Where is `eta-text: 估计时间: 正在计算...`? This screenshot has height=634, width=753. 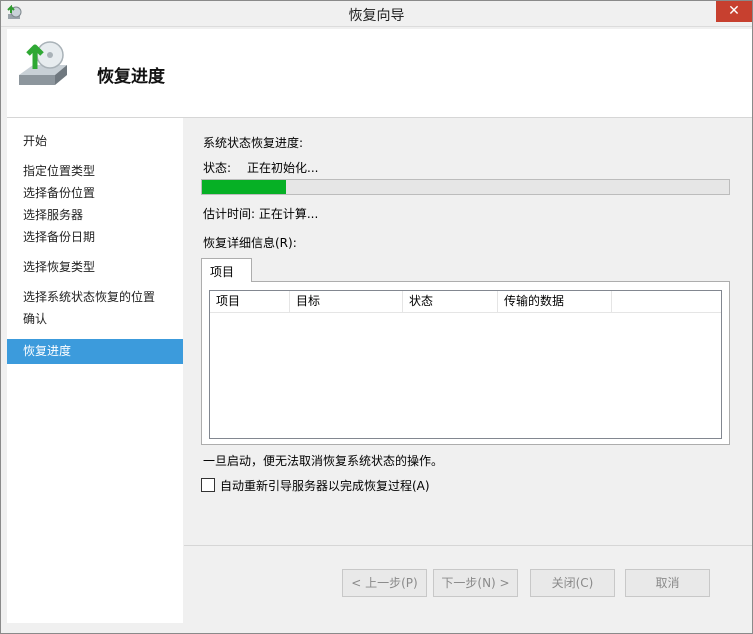 eta-text: 估计时间: 正在计算... is located at coordinates (261, 214).